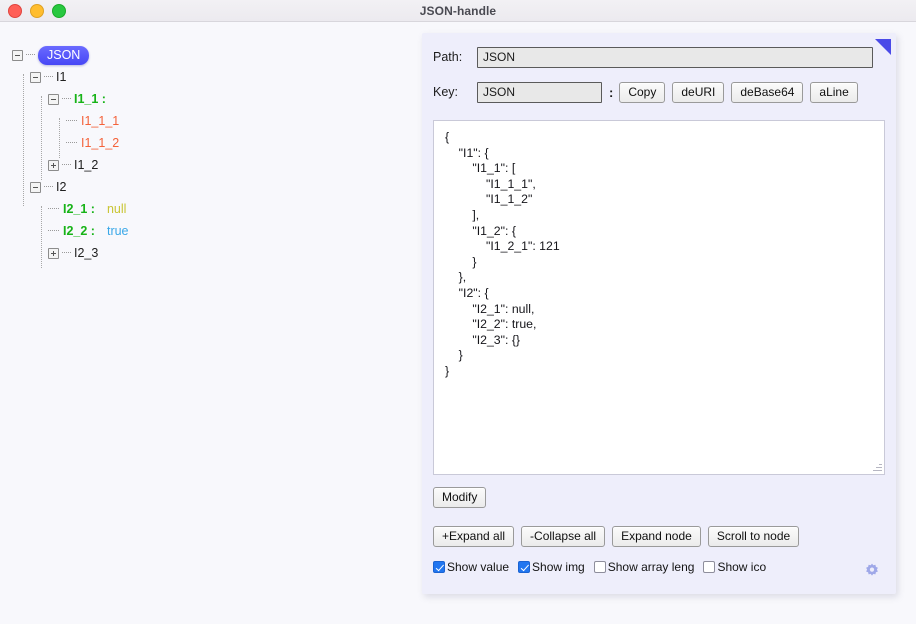 Image resolution: width=916 pixels, height=624 pixels. What do you see at coordinates (100, 121) in the screenshot?
I see `tree-node-key: I1_1_1` at bounding box center [100, 121].